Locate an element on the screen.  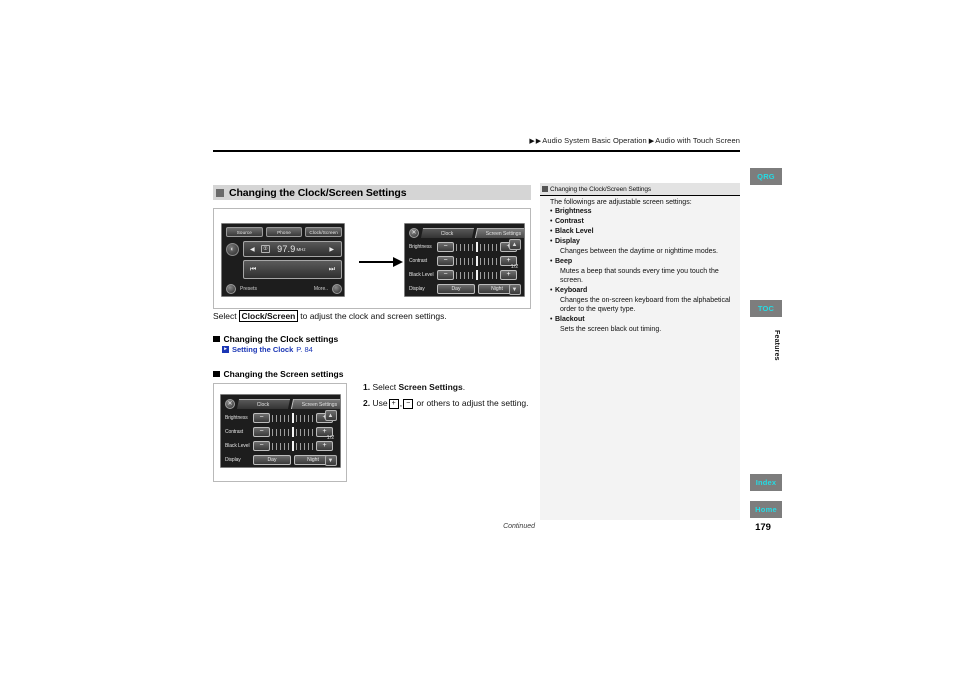
nav-tab-home: Home is located at coordinates (766, 509).